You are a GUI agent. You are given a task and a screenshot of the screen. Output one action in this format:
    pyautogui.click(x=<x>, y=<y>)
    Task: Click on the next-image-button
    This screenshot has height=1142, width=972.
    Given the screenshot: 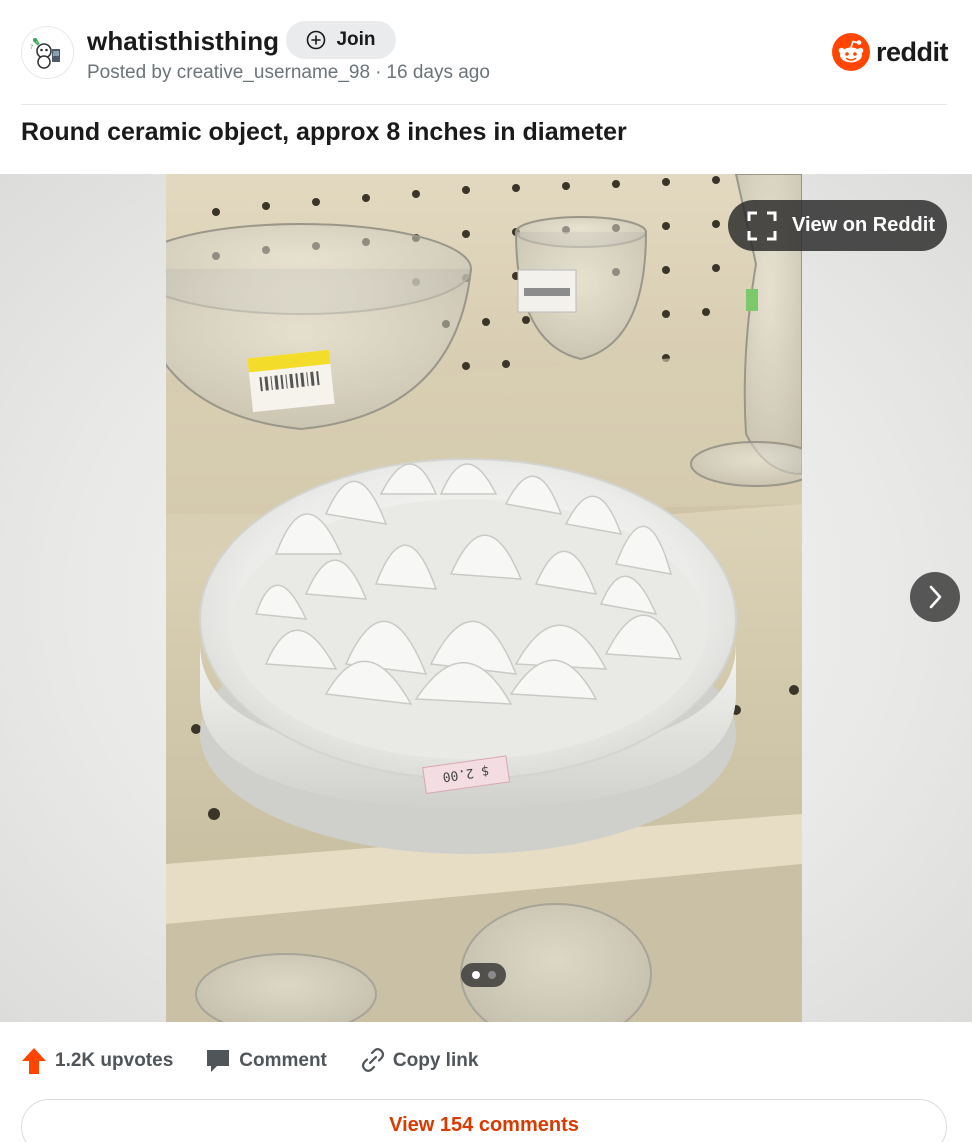 What is the action you would take?
    pyautogui.click(x=935, y=597)
    